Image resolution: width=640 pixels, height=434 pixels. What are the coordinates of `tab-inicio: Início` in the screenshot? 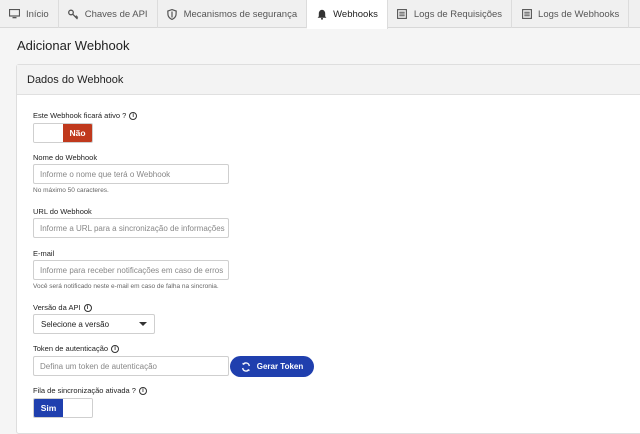 It's located at (29, 14).